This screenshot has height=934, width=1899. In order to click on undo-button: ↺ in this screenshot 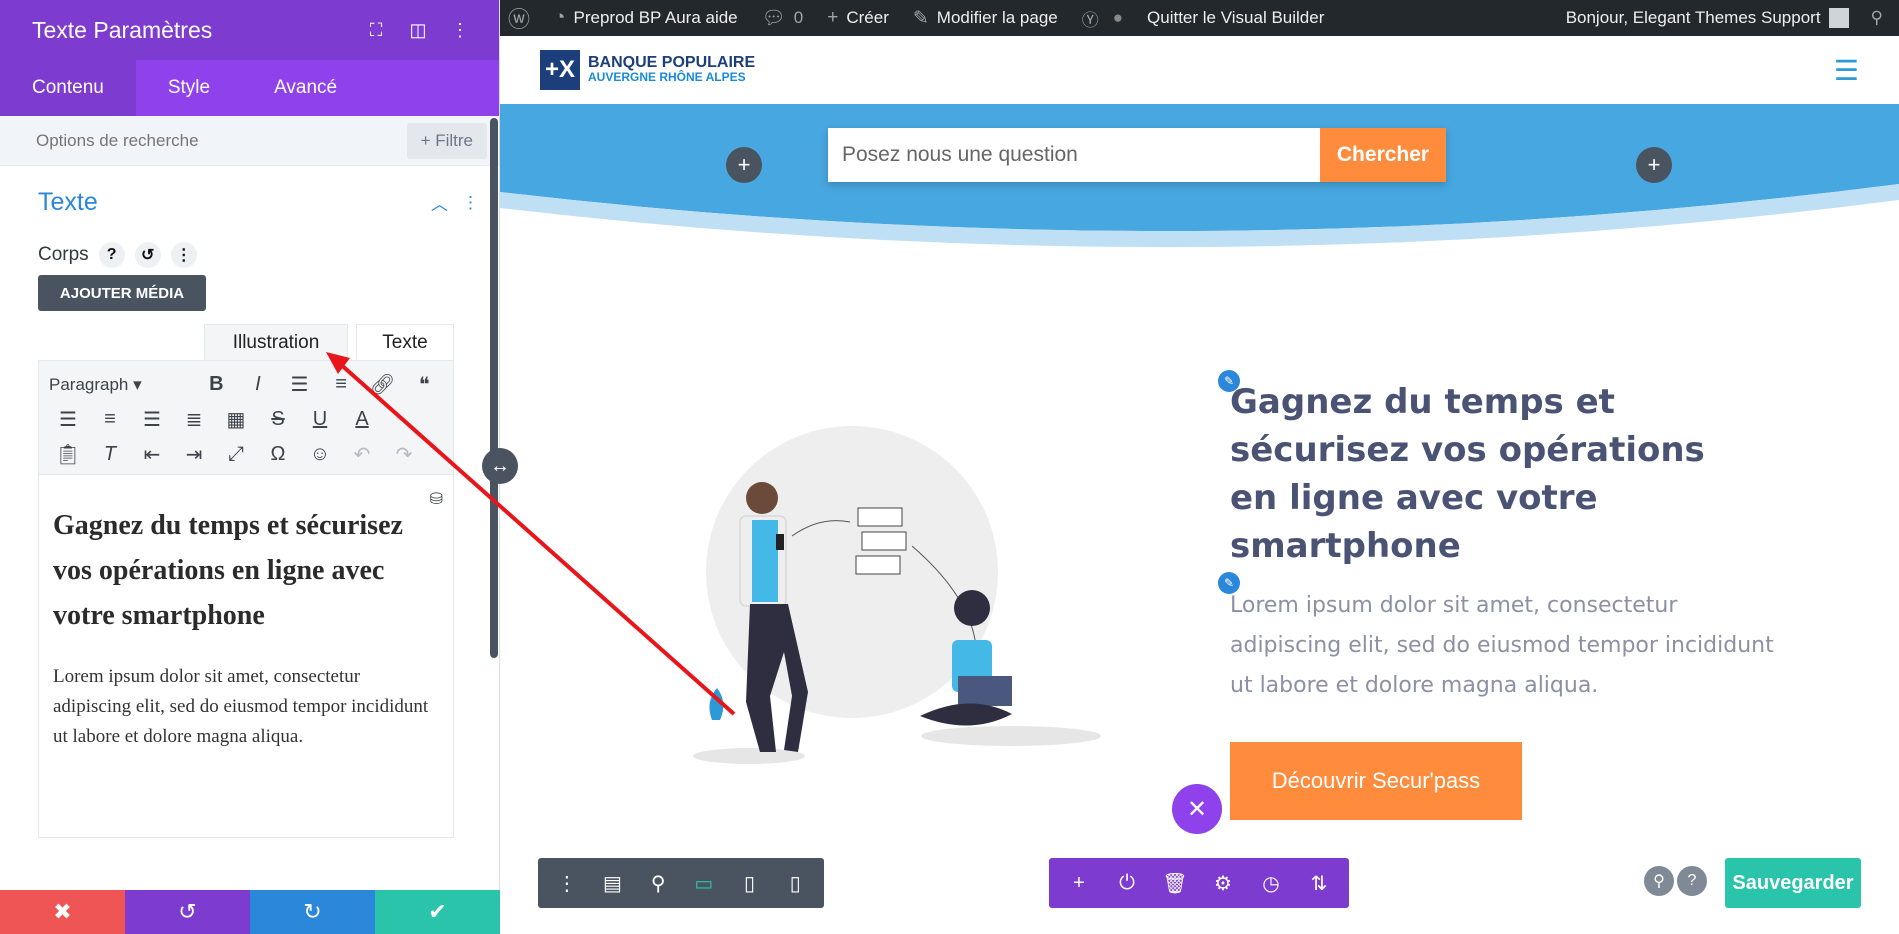, I will do `click(187, 912)`.